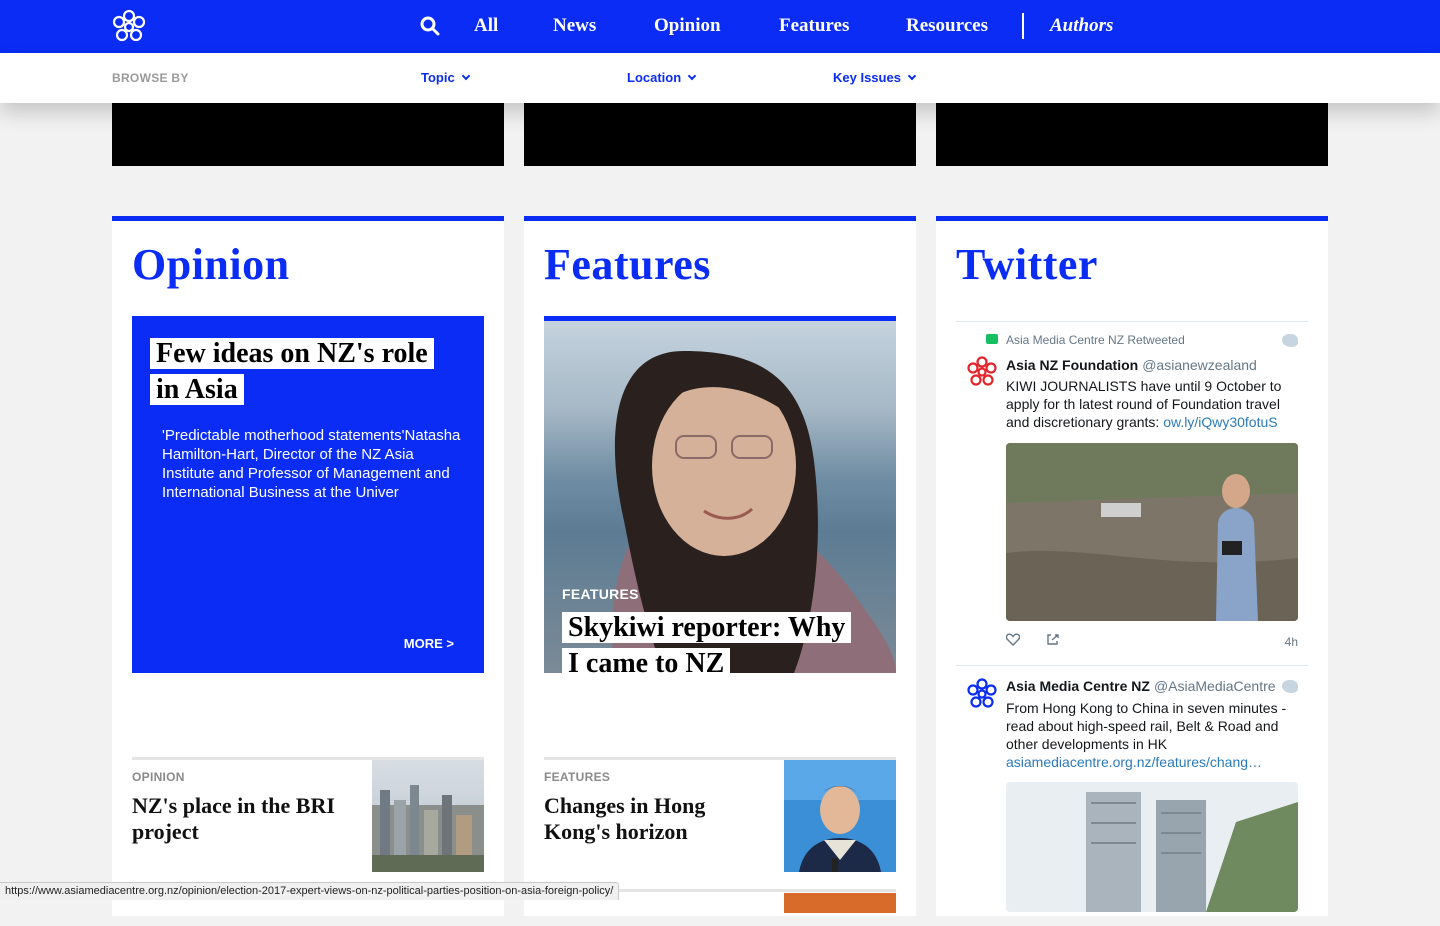  I want to click on browse-key-issues-dropdown: Key Issues, so click(875, 77).